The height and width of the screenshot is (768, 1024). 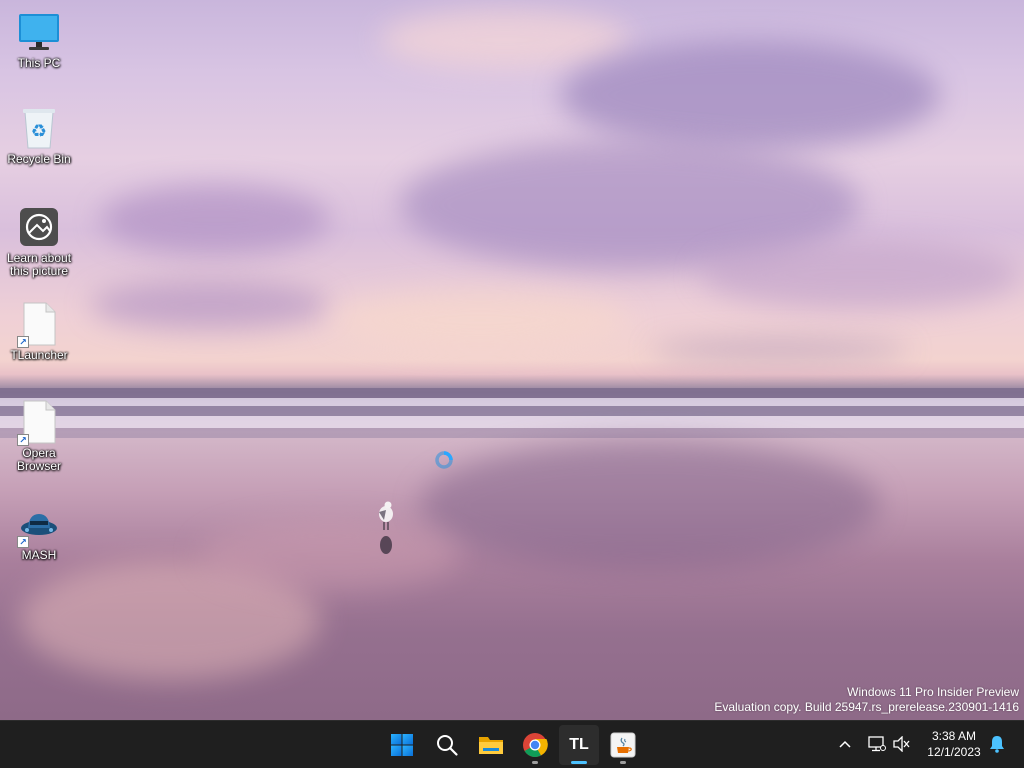 What do you see at coordinates (954, 752) in the screenshot?
I see `clock-date: 12/1/2023` at bounding box center [954, 752].